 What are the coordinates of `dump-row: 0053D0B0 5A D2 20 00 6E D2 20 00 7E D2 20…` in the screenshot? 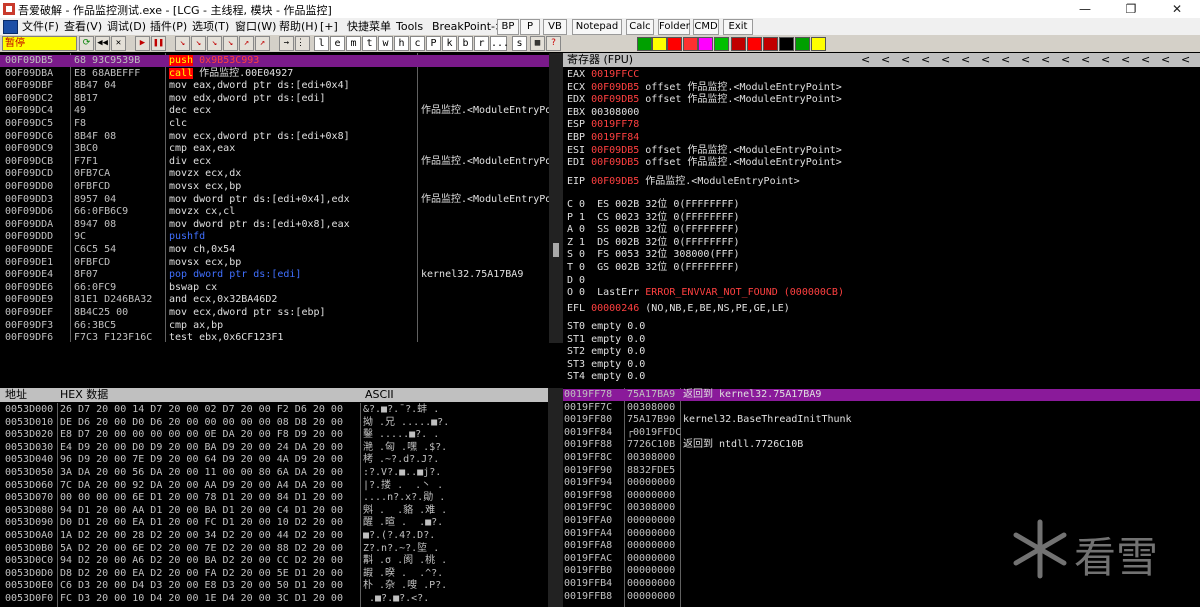 It's located at (274, 549).